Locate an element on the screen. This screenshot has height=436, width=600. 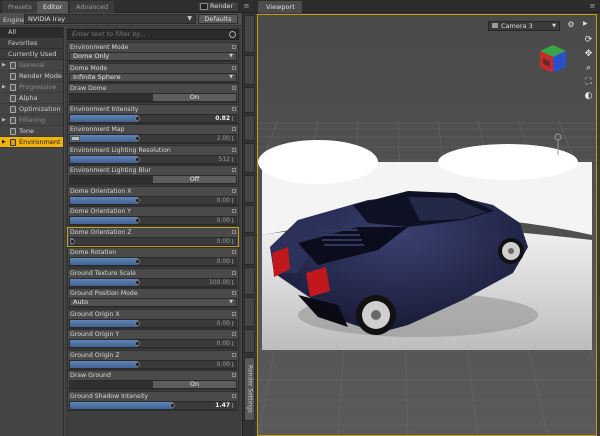
render-button: Render is located at coordinates (218, 6).